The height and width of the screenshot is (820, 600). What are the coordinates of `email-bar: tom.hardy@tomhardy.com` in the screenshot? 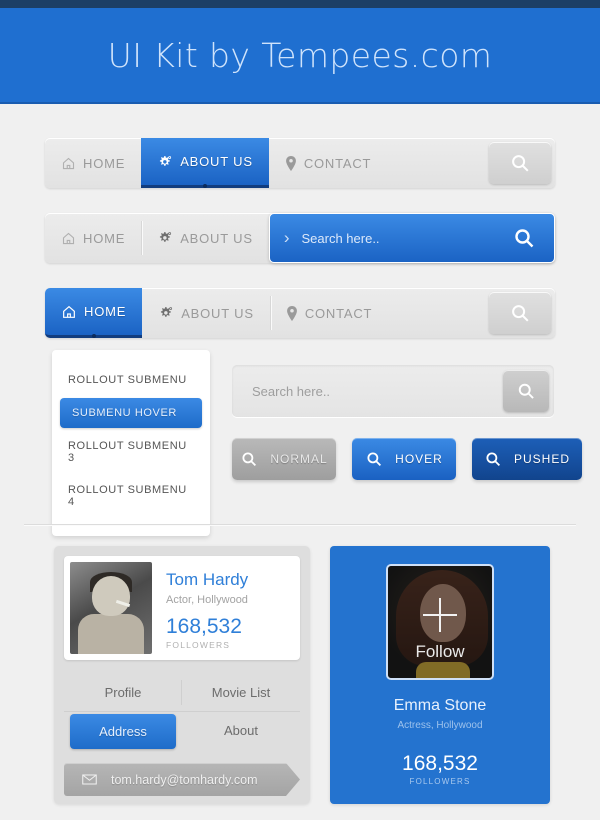 It's located at (182, 779).